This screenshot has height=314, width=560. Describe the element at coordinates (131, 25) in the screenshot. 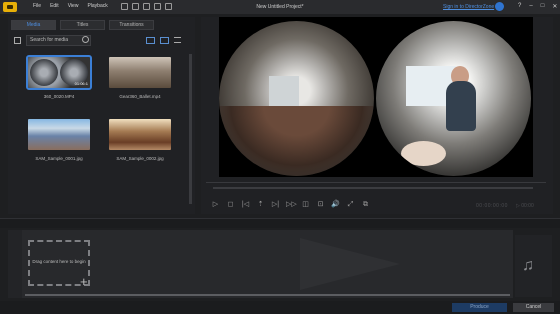

I see `tab-transitions: Transitions` at that location.